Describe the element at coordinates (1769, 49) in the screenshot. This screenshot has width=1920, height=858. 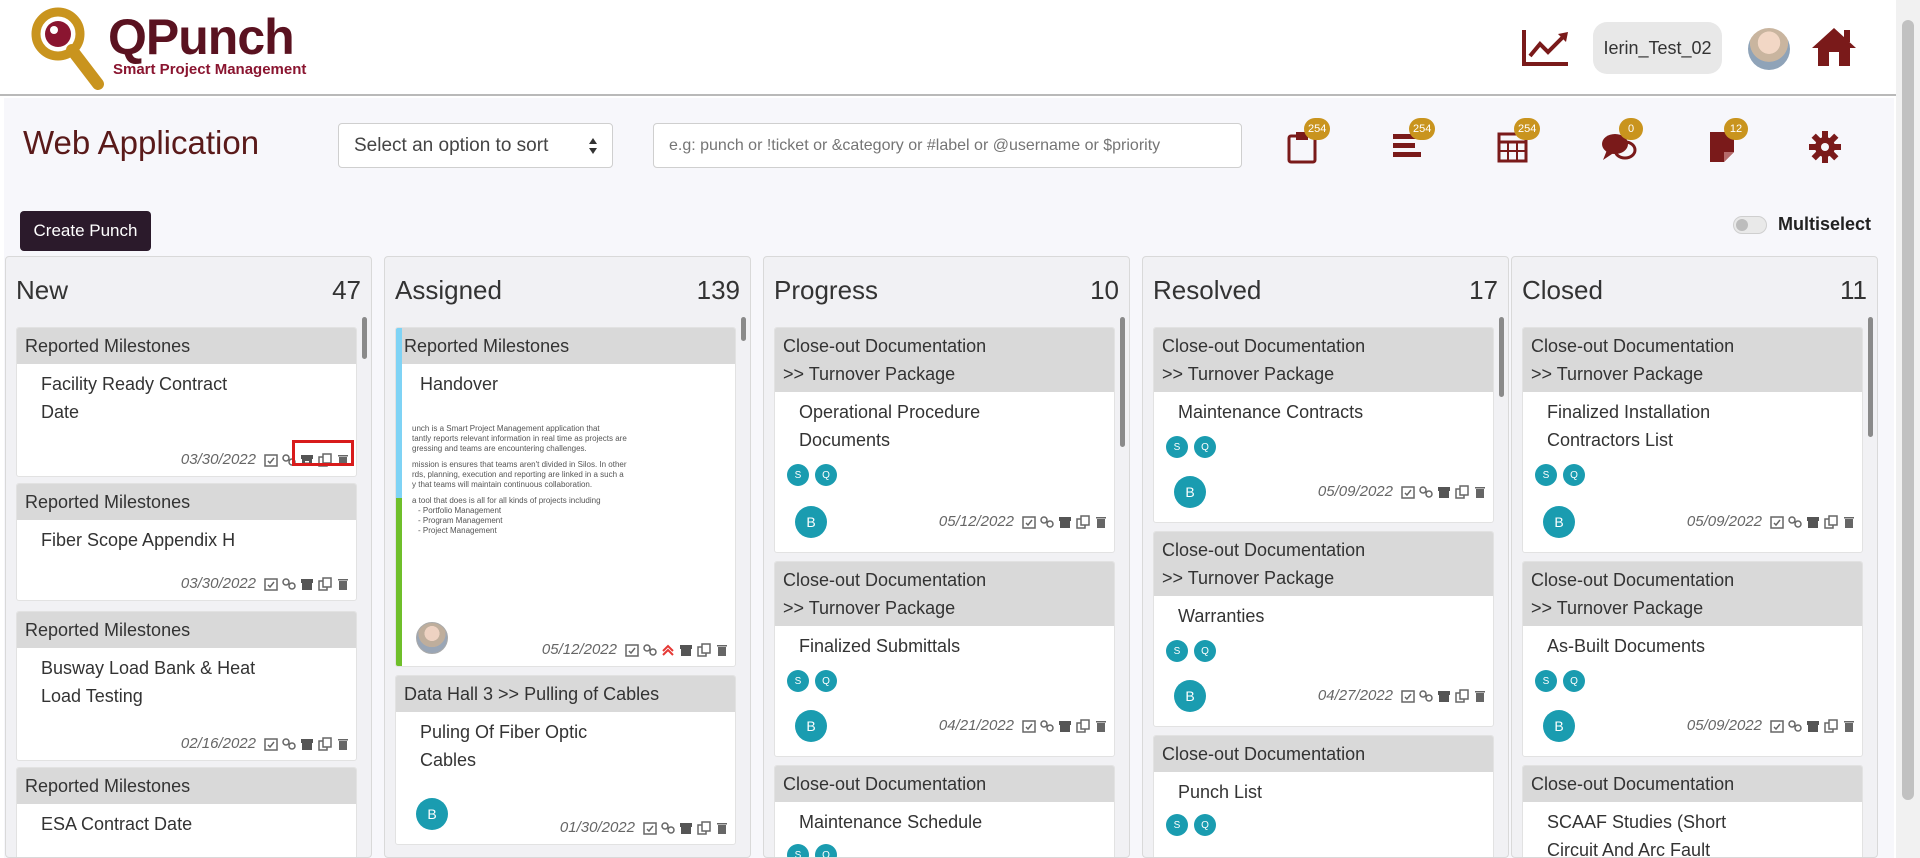
I see `user-avatar` at that location.